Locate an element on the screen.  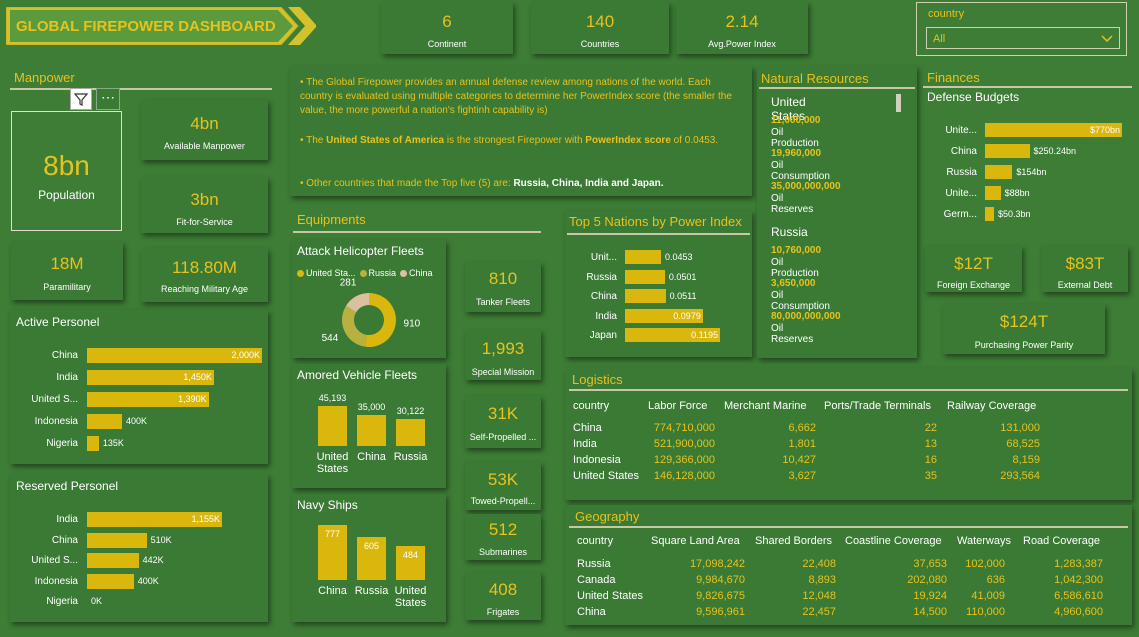
column-header: Waterways is located at coordinates (984, 541).